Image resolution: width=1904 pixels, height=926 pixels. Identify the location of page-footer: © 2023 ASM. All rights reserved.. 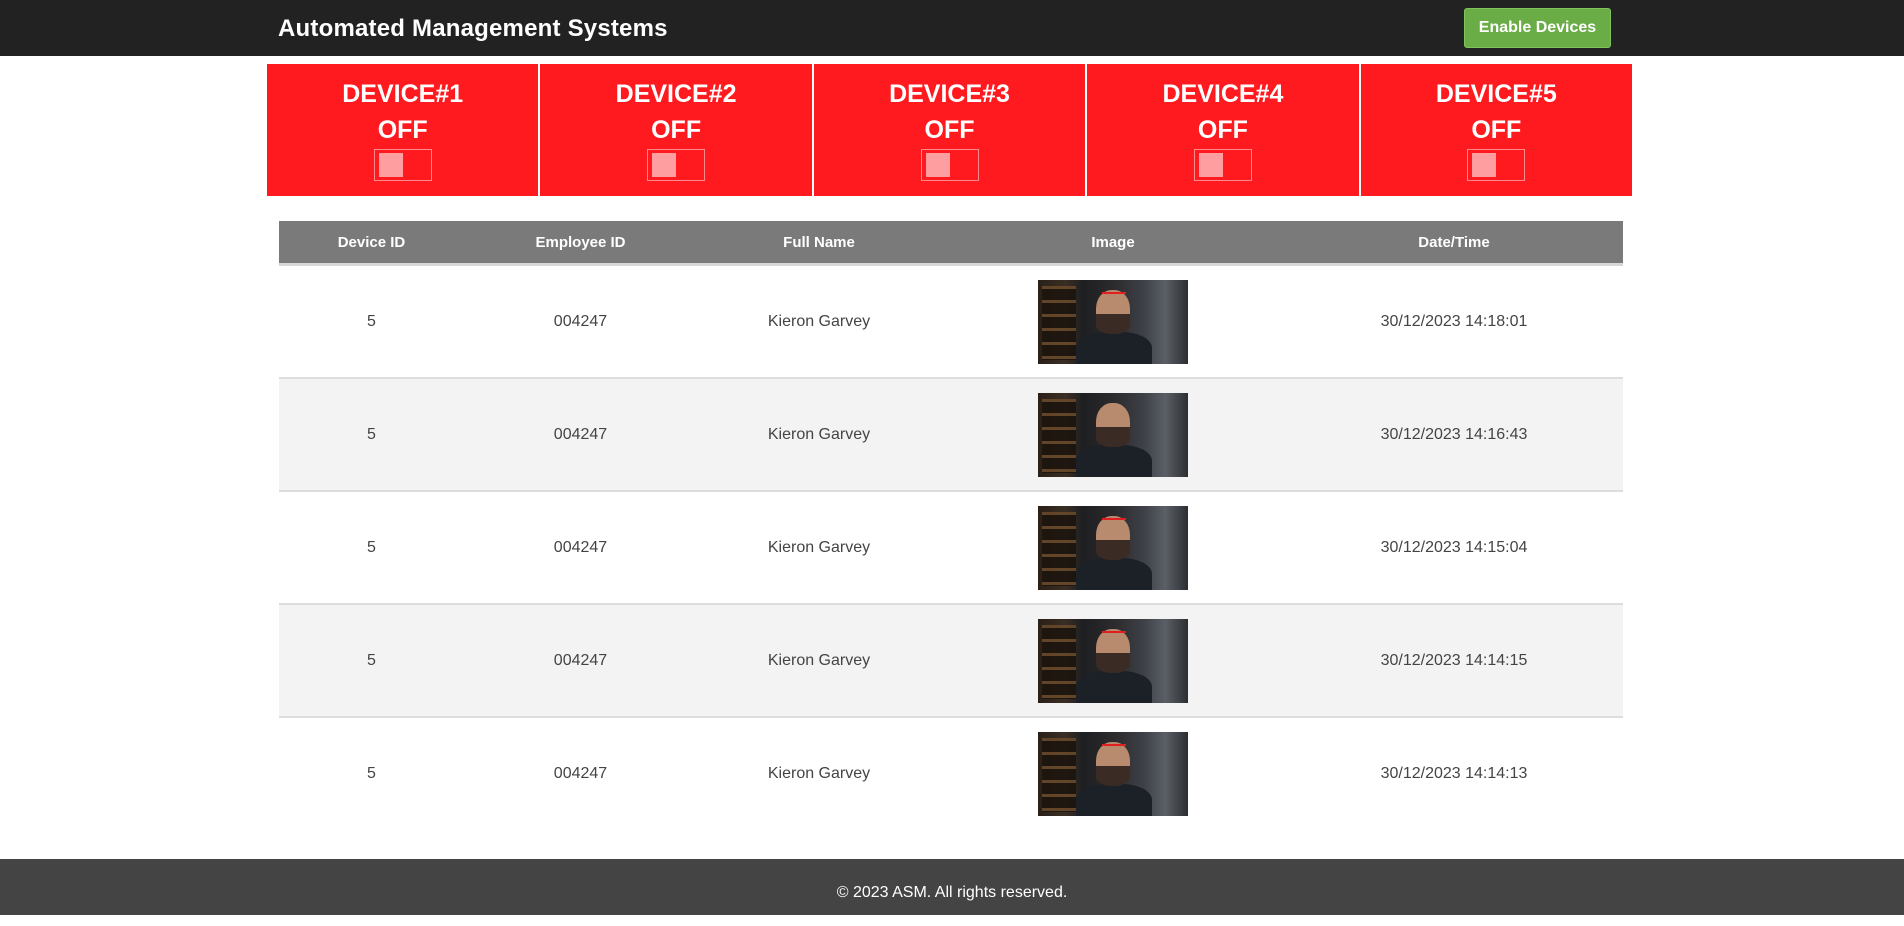
(952, 887).